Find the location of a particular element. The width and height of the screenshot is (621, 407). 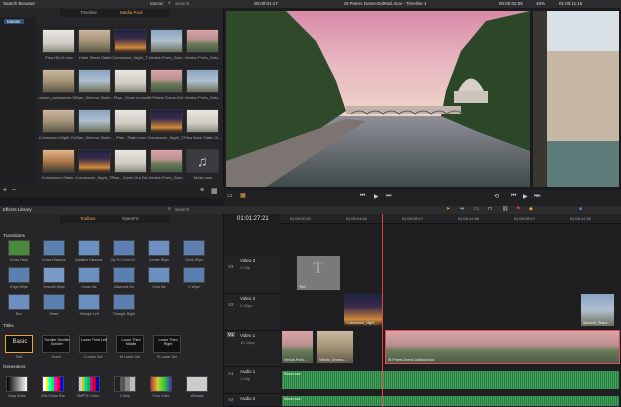

transition-label: Cross Fade is located at coordinates (19, 260).